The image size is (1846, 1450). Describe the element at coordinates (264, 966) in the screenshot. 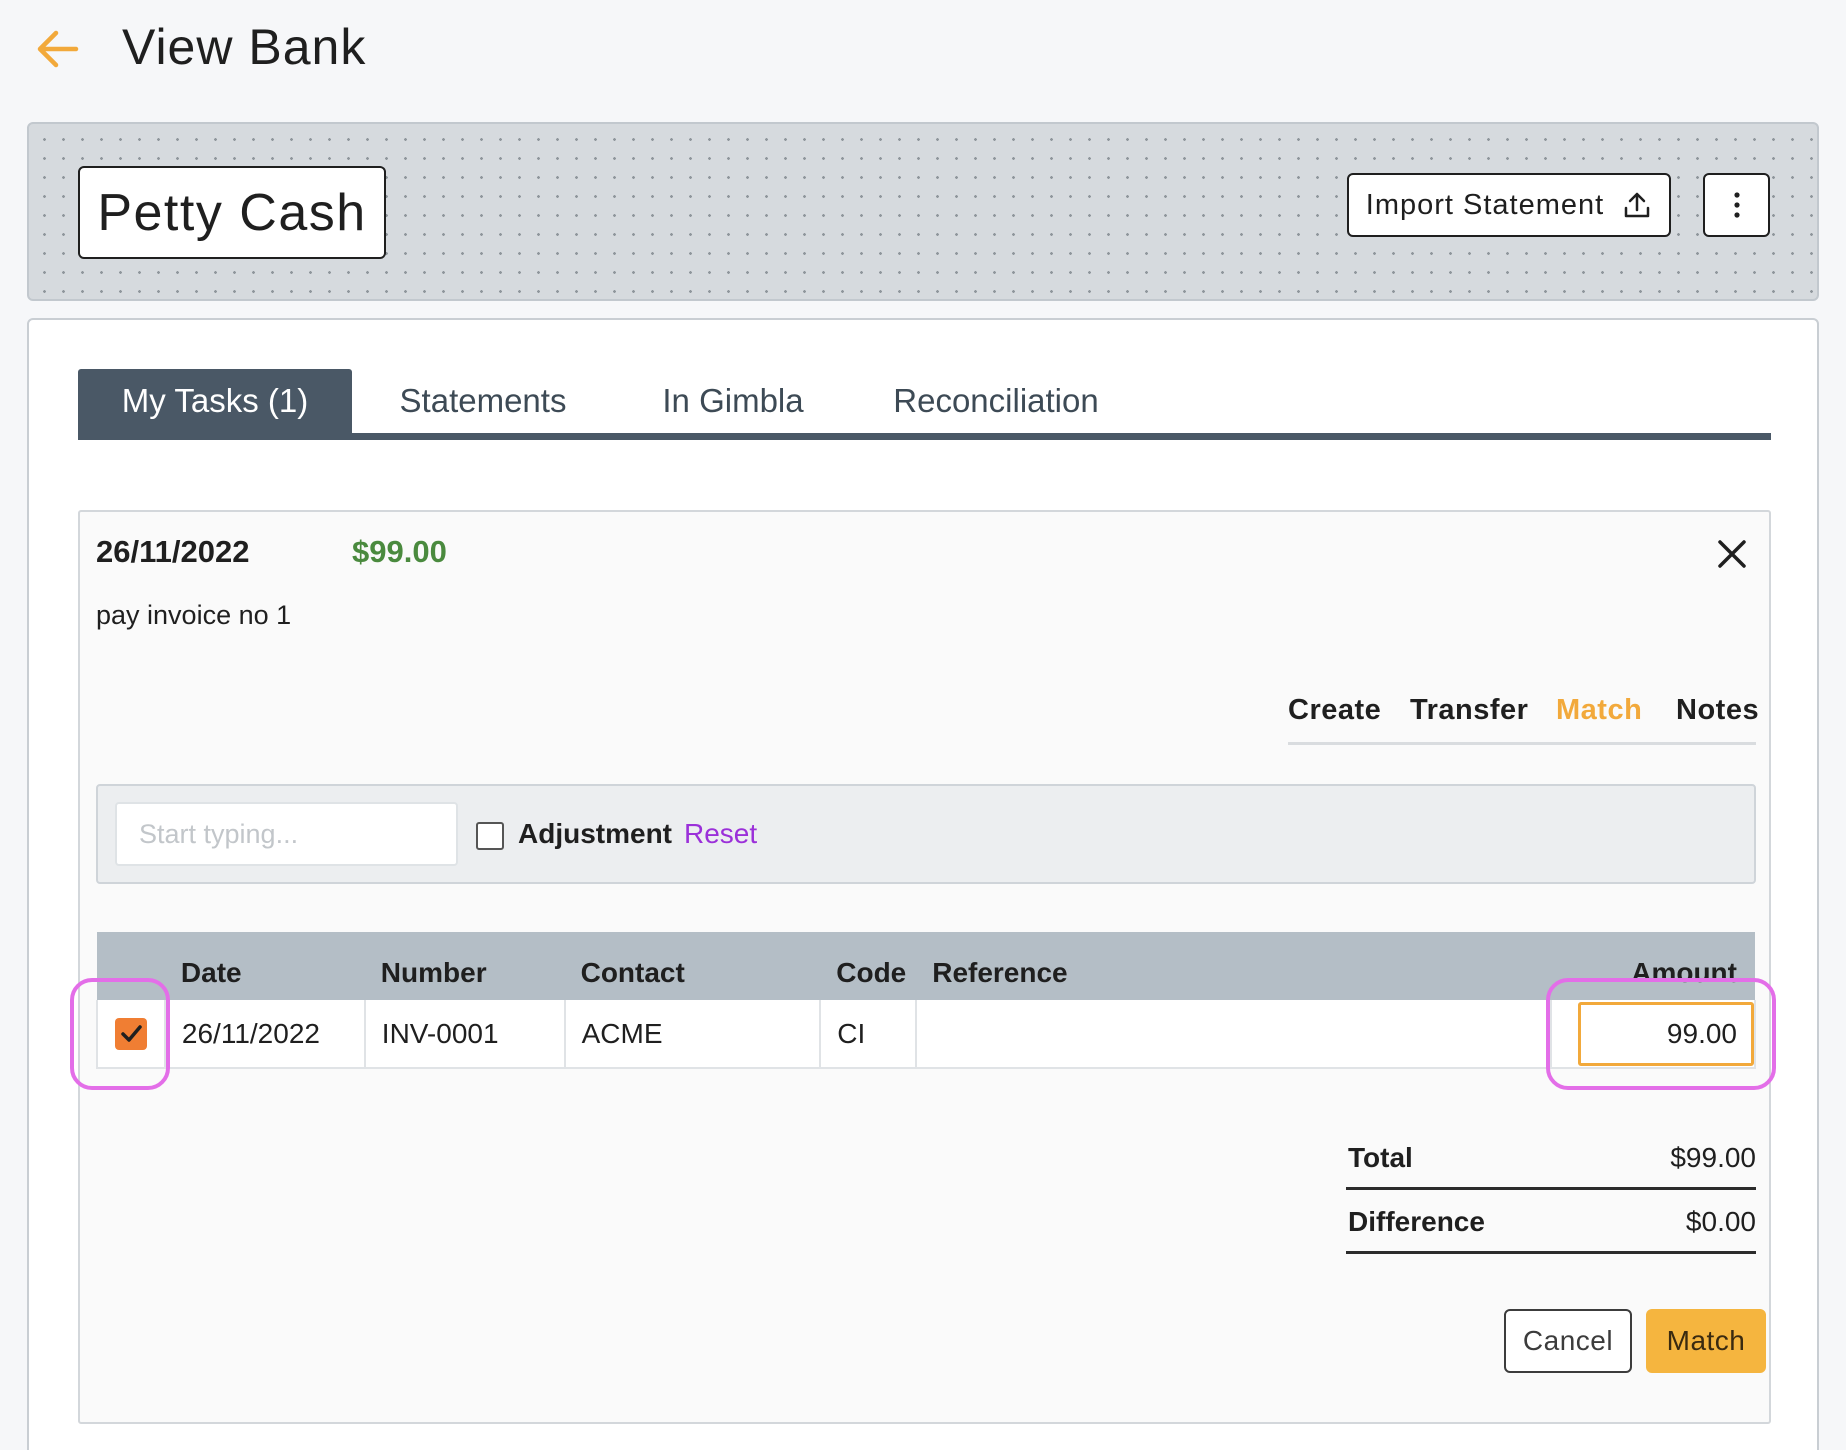

I see `col-date: Date` at that location.